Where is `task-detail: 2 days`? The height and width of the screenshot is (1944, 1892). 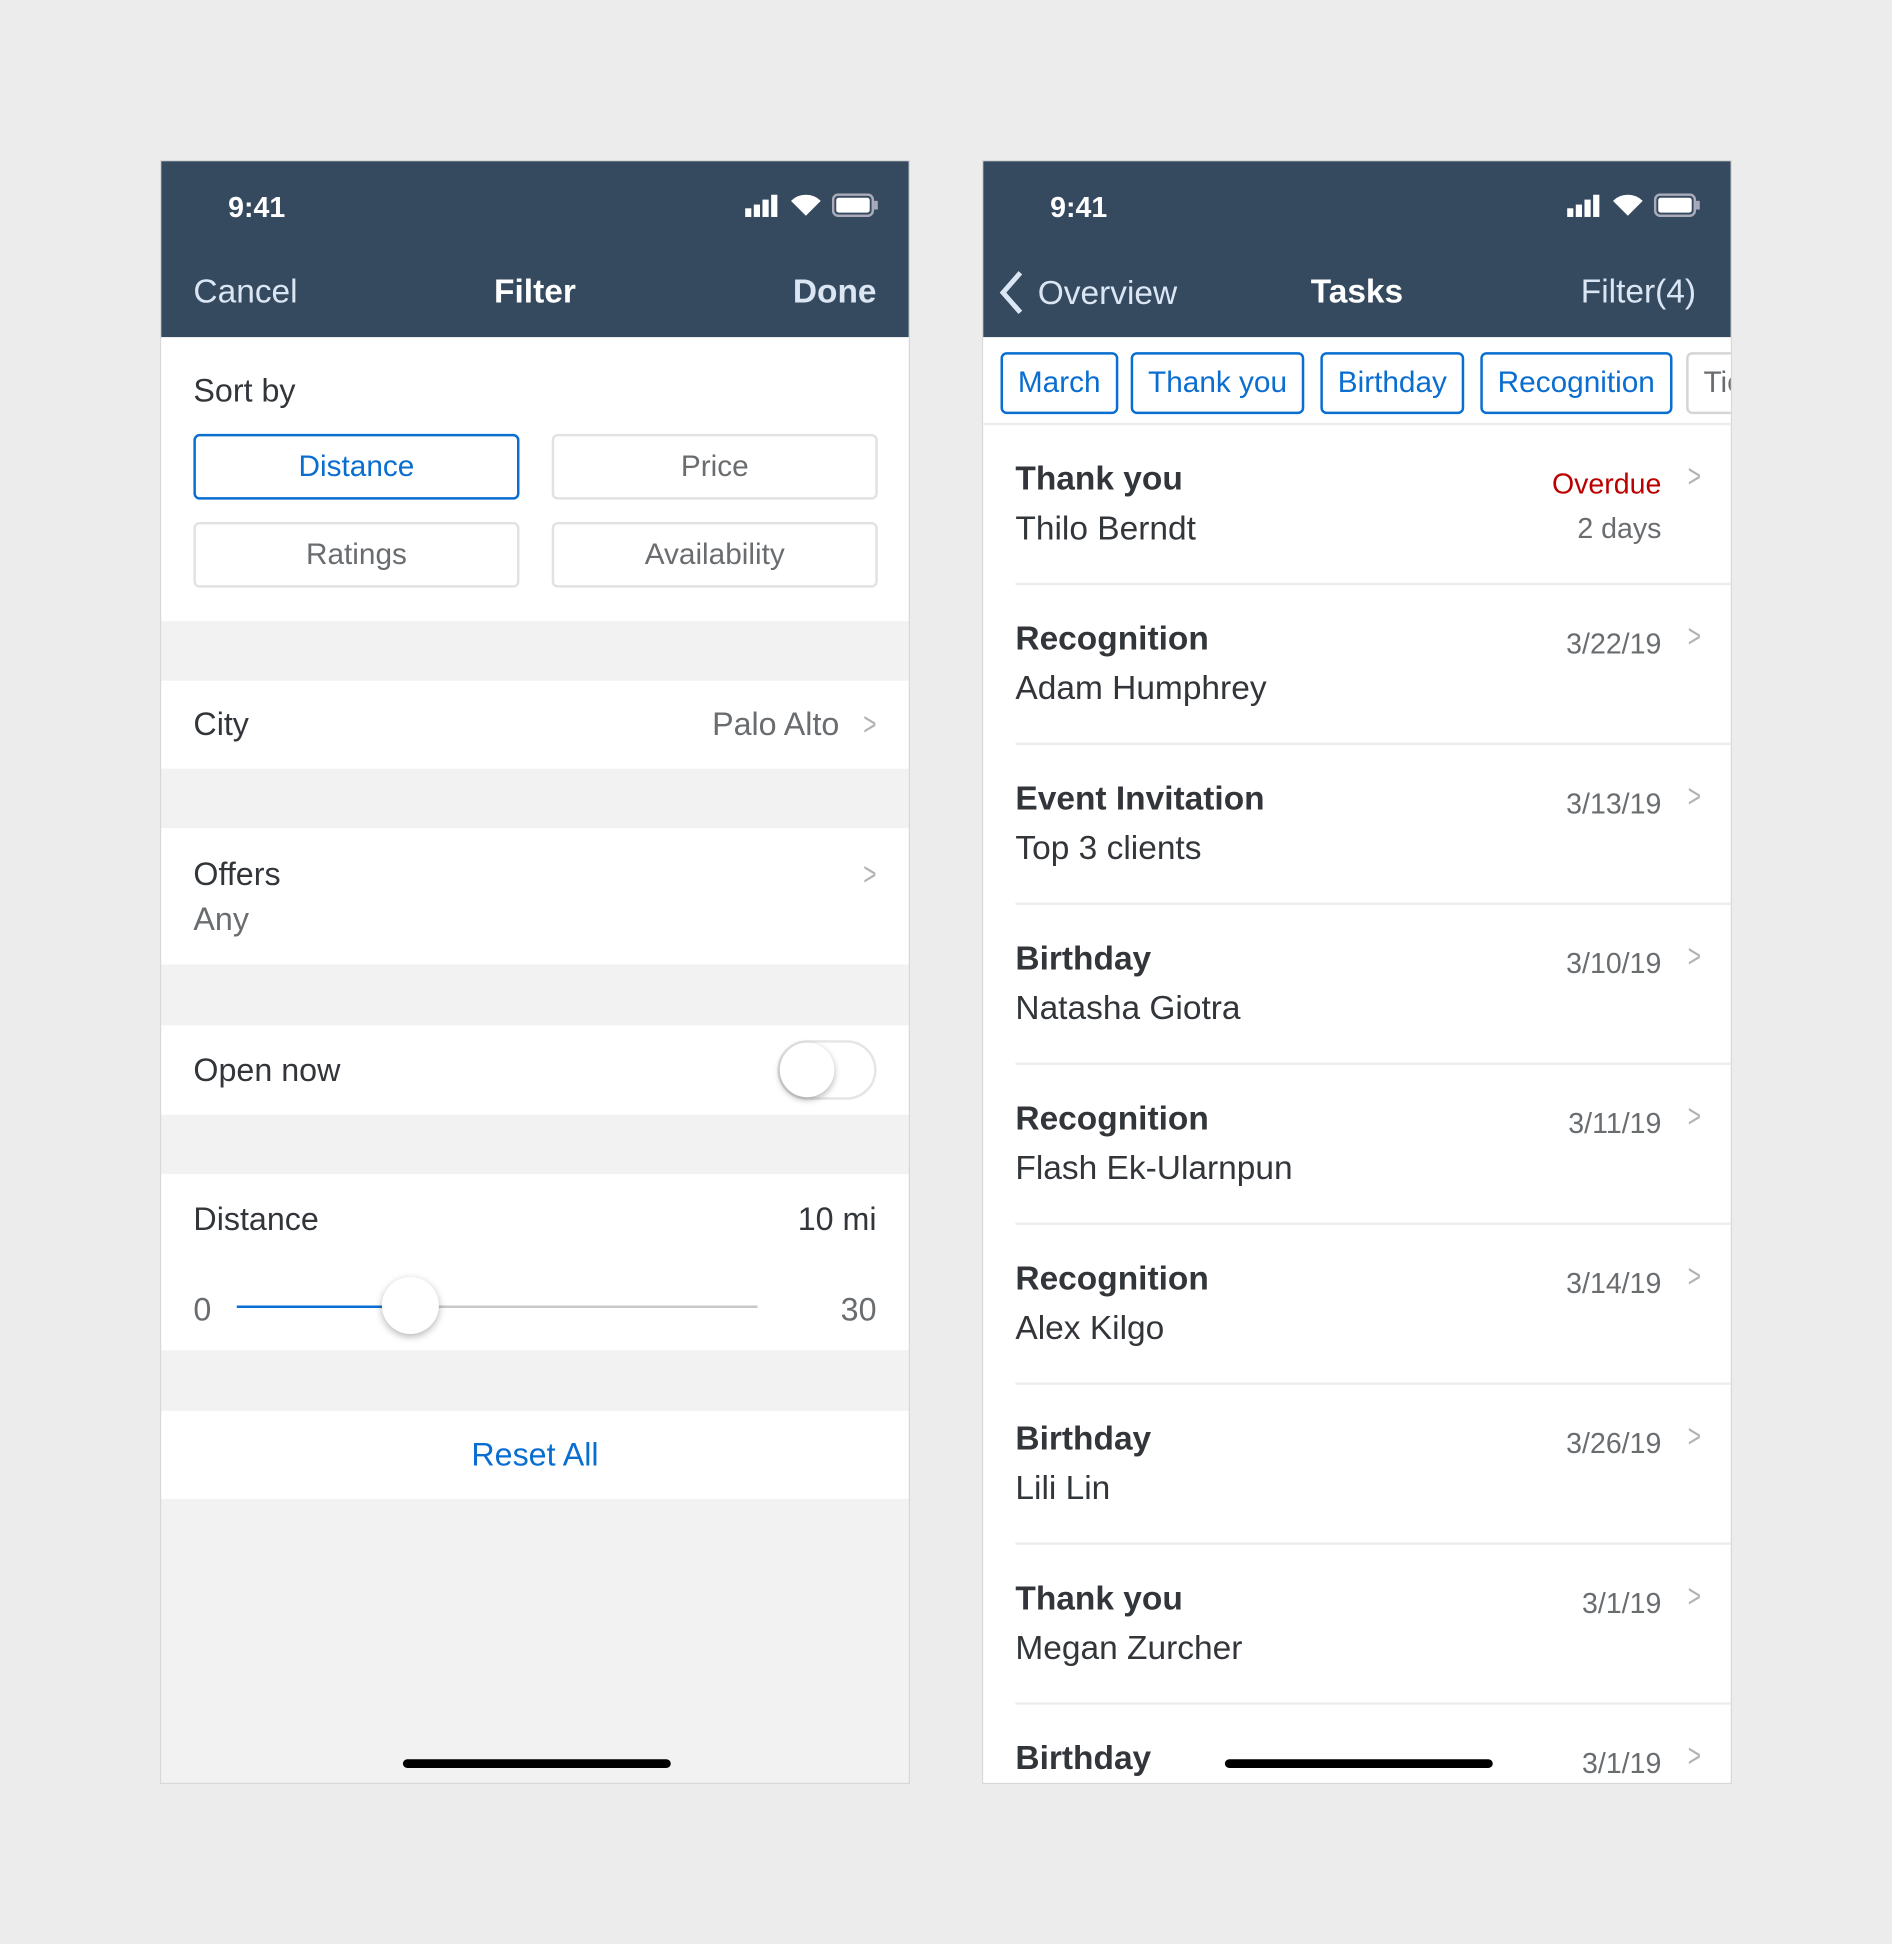
task-detail: 2 days is located at coordinates (1619, 528).